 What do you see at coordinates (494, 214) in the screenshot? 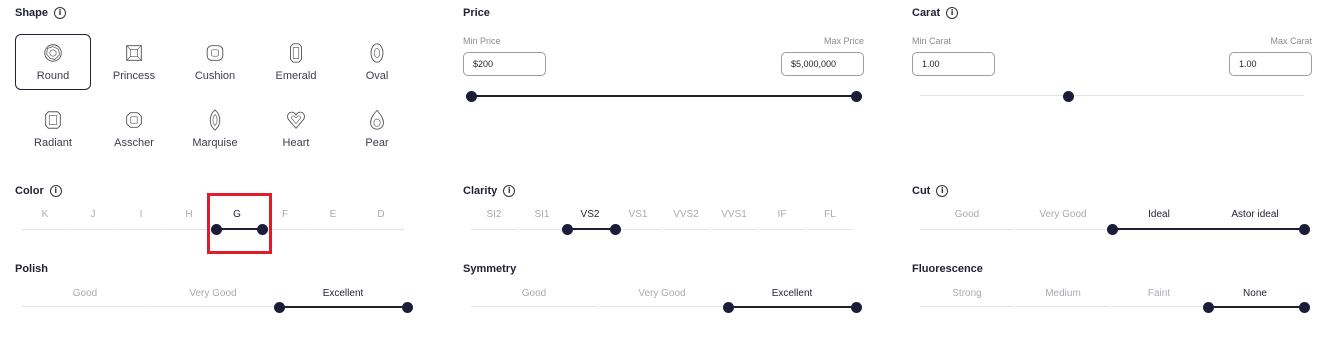
I see `clarity-grade-si2: SI2` at bounding box center [494, 214].